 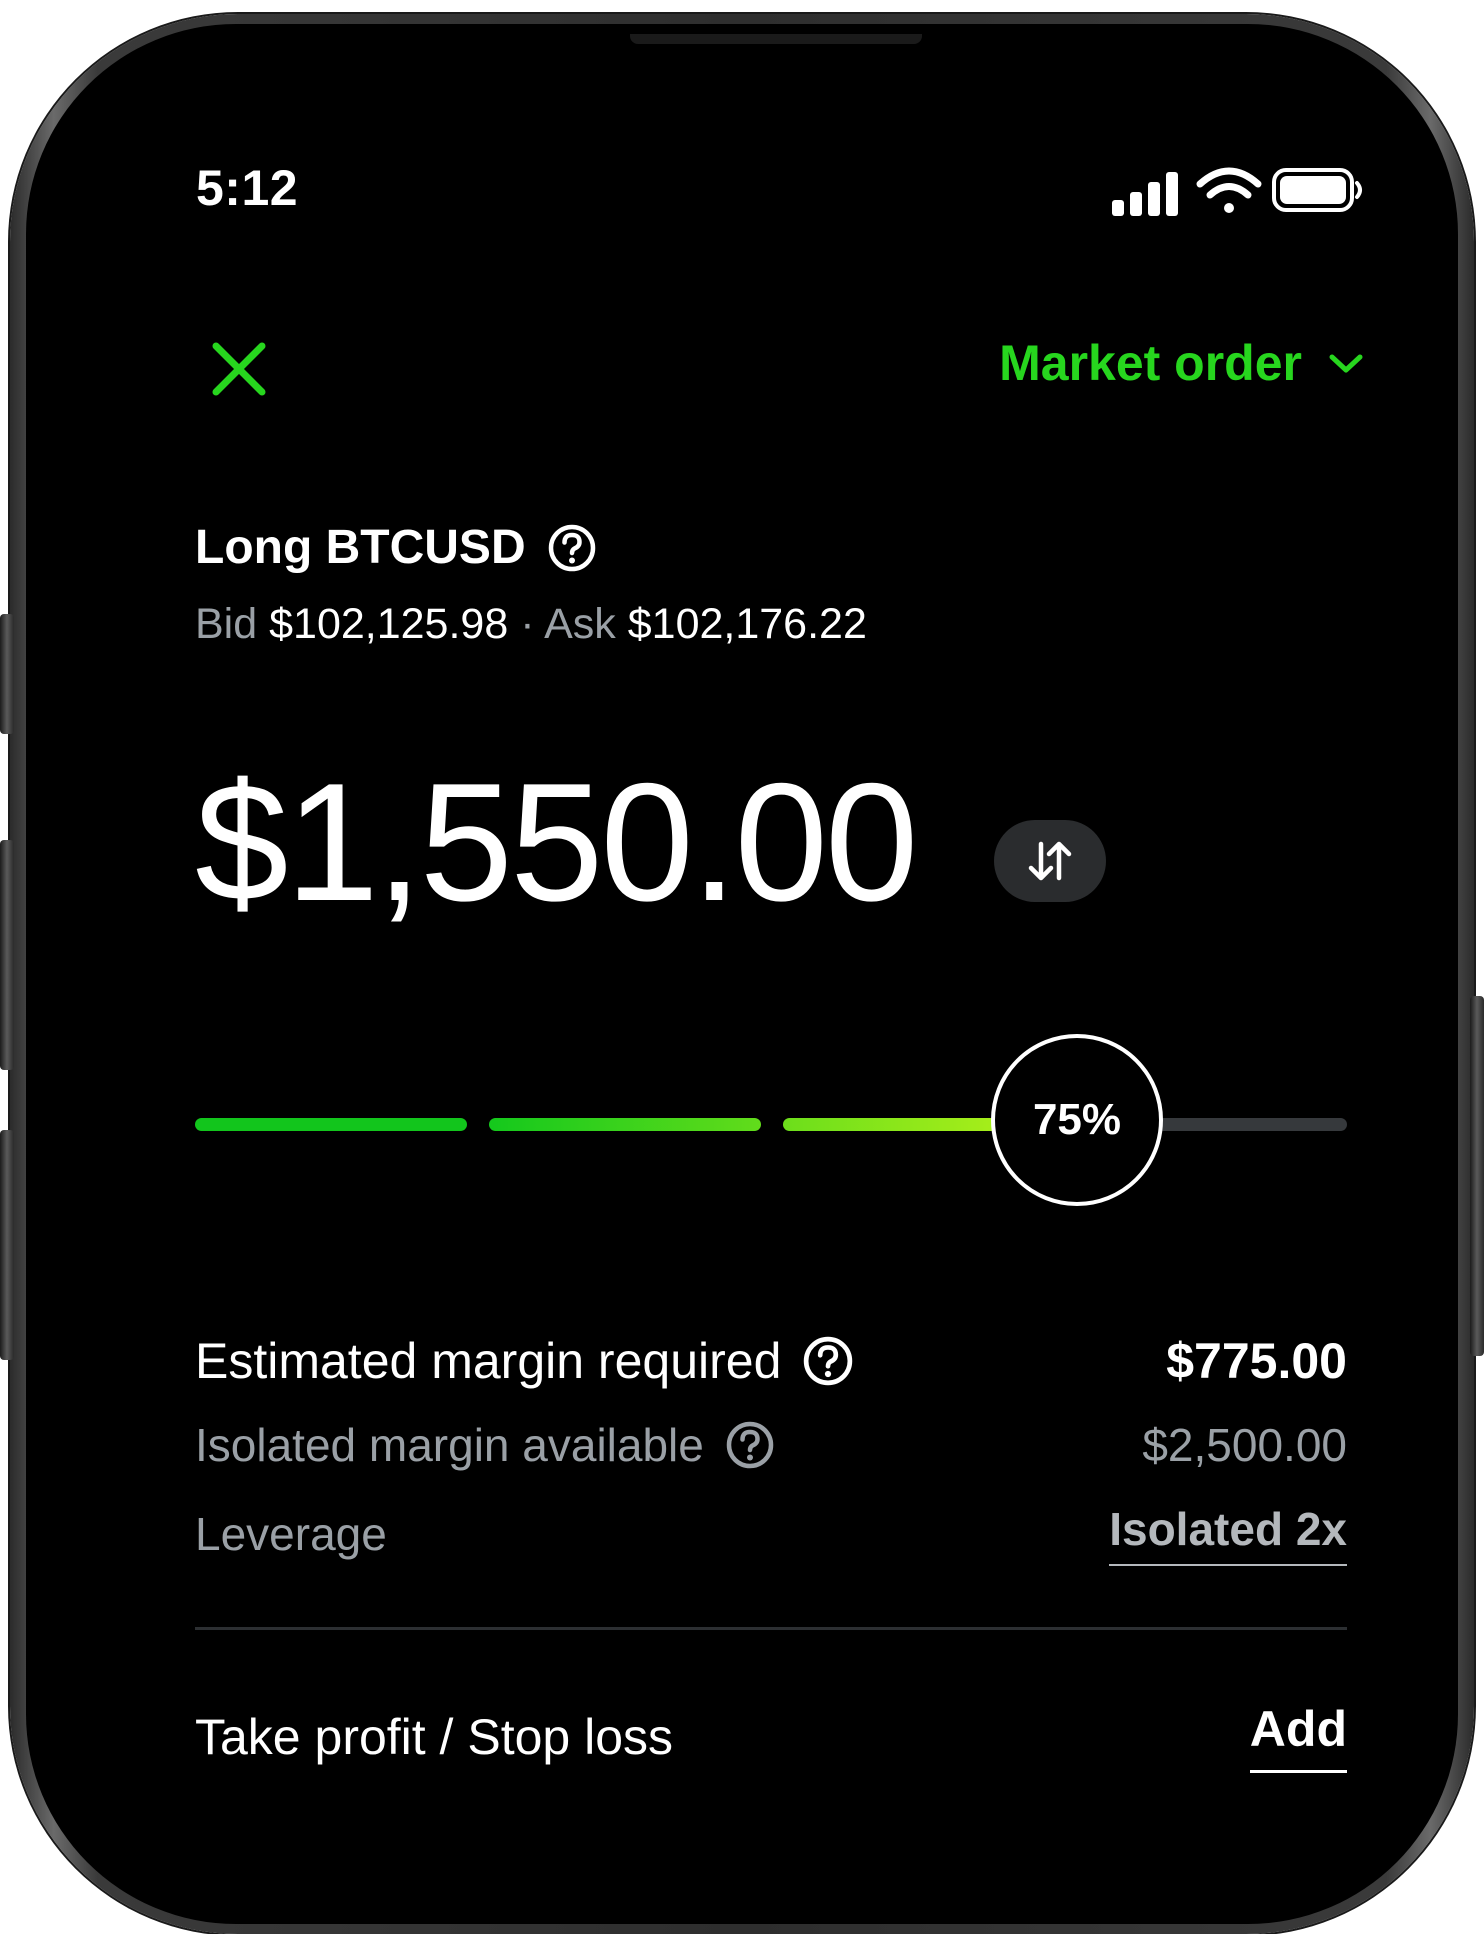 I want to click on signal-icon, so click(x=1145, y=194).